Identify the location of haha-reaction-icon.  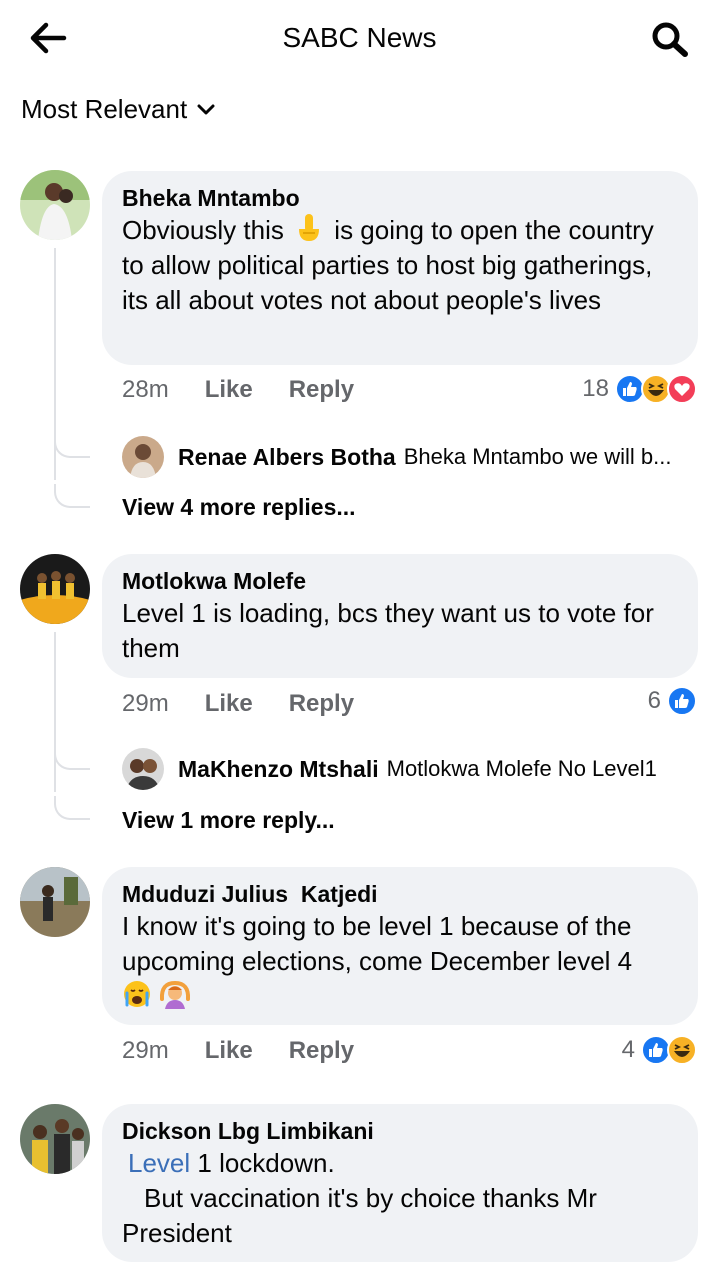
(682, 1050).